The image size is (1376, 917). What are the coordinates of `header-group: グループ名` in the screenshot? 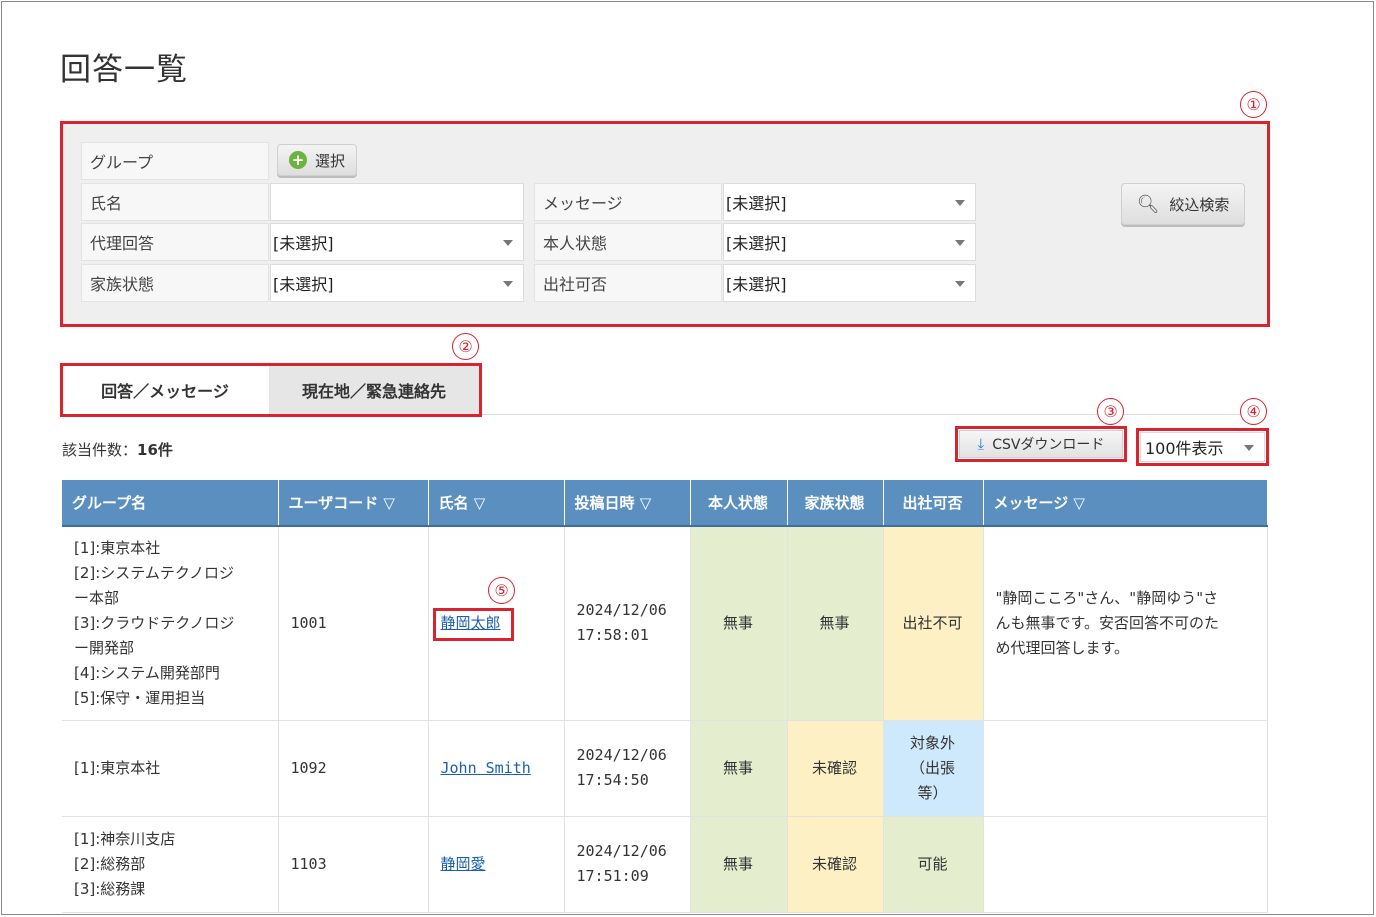 It's located at (170, 503).